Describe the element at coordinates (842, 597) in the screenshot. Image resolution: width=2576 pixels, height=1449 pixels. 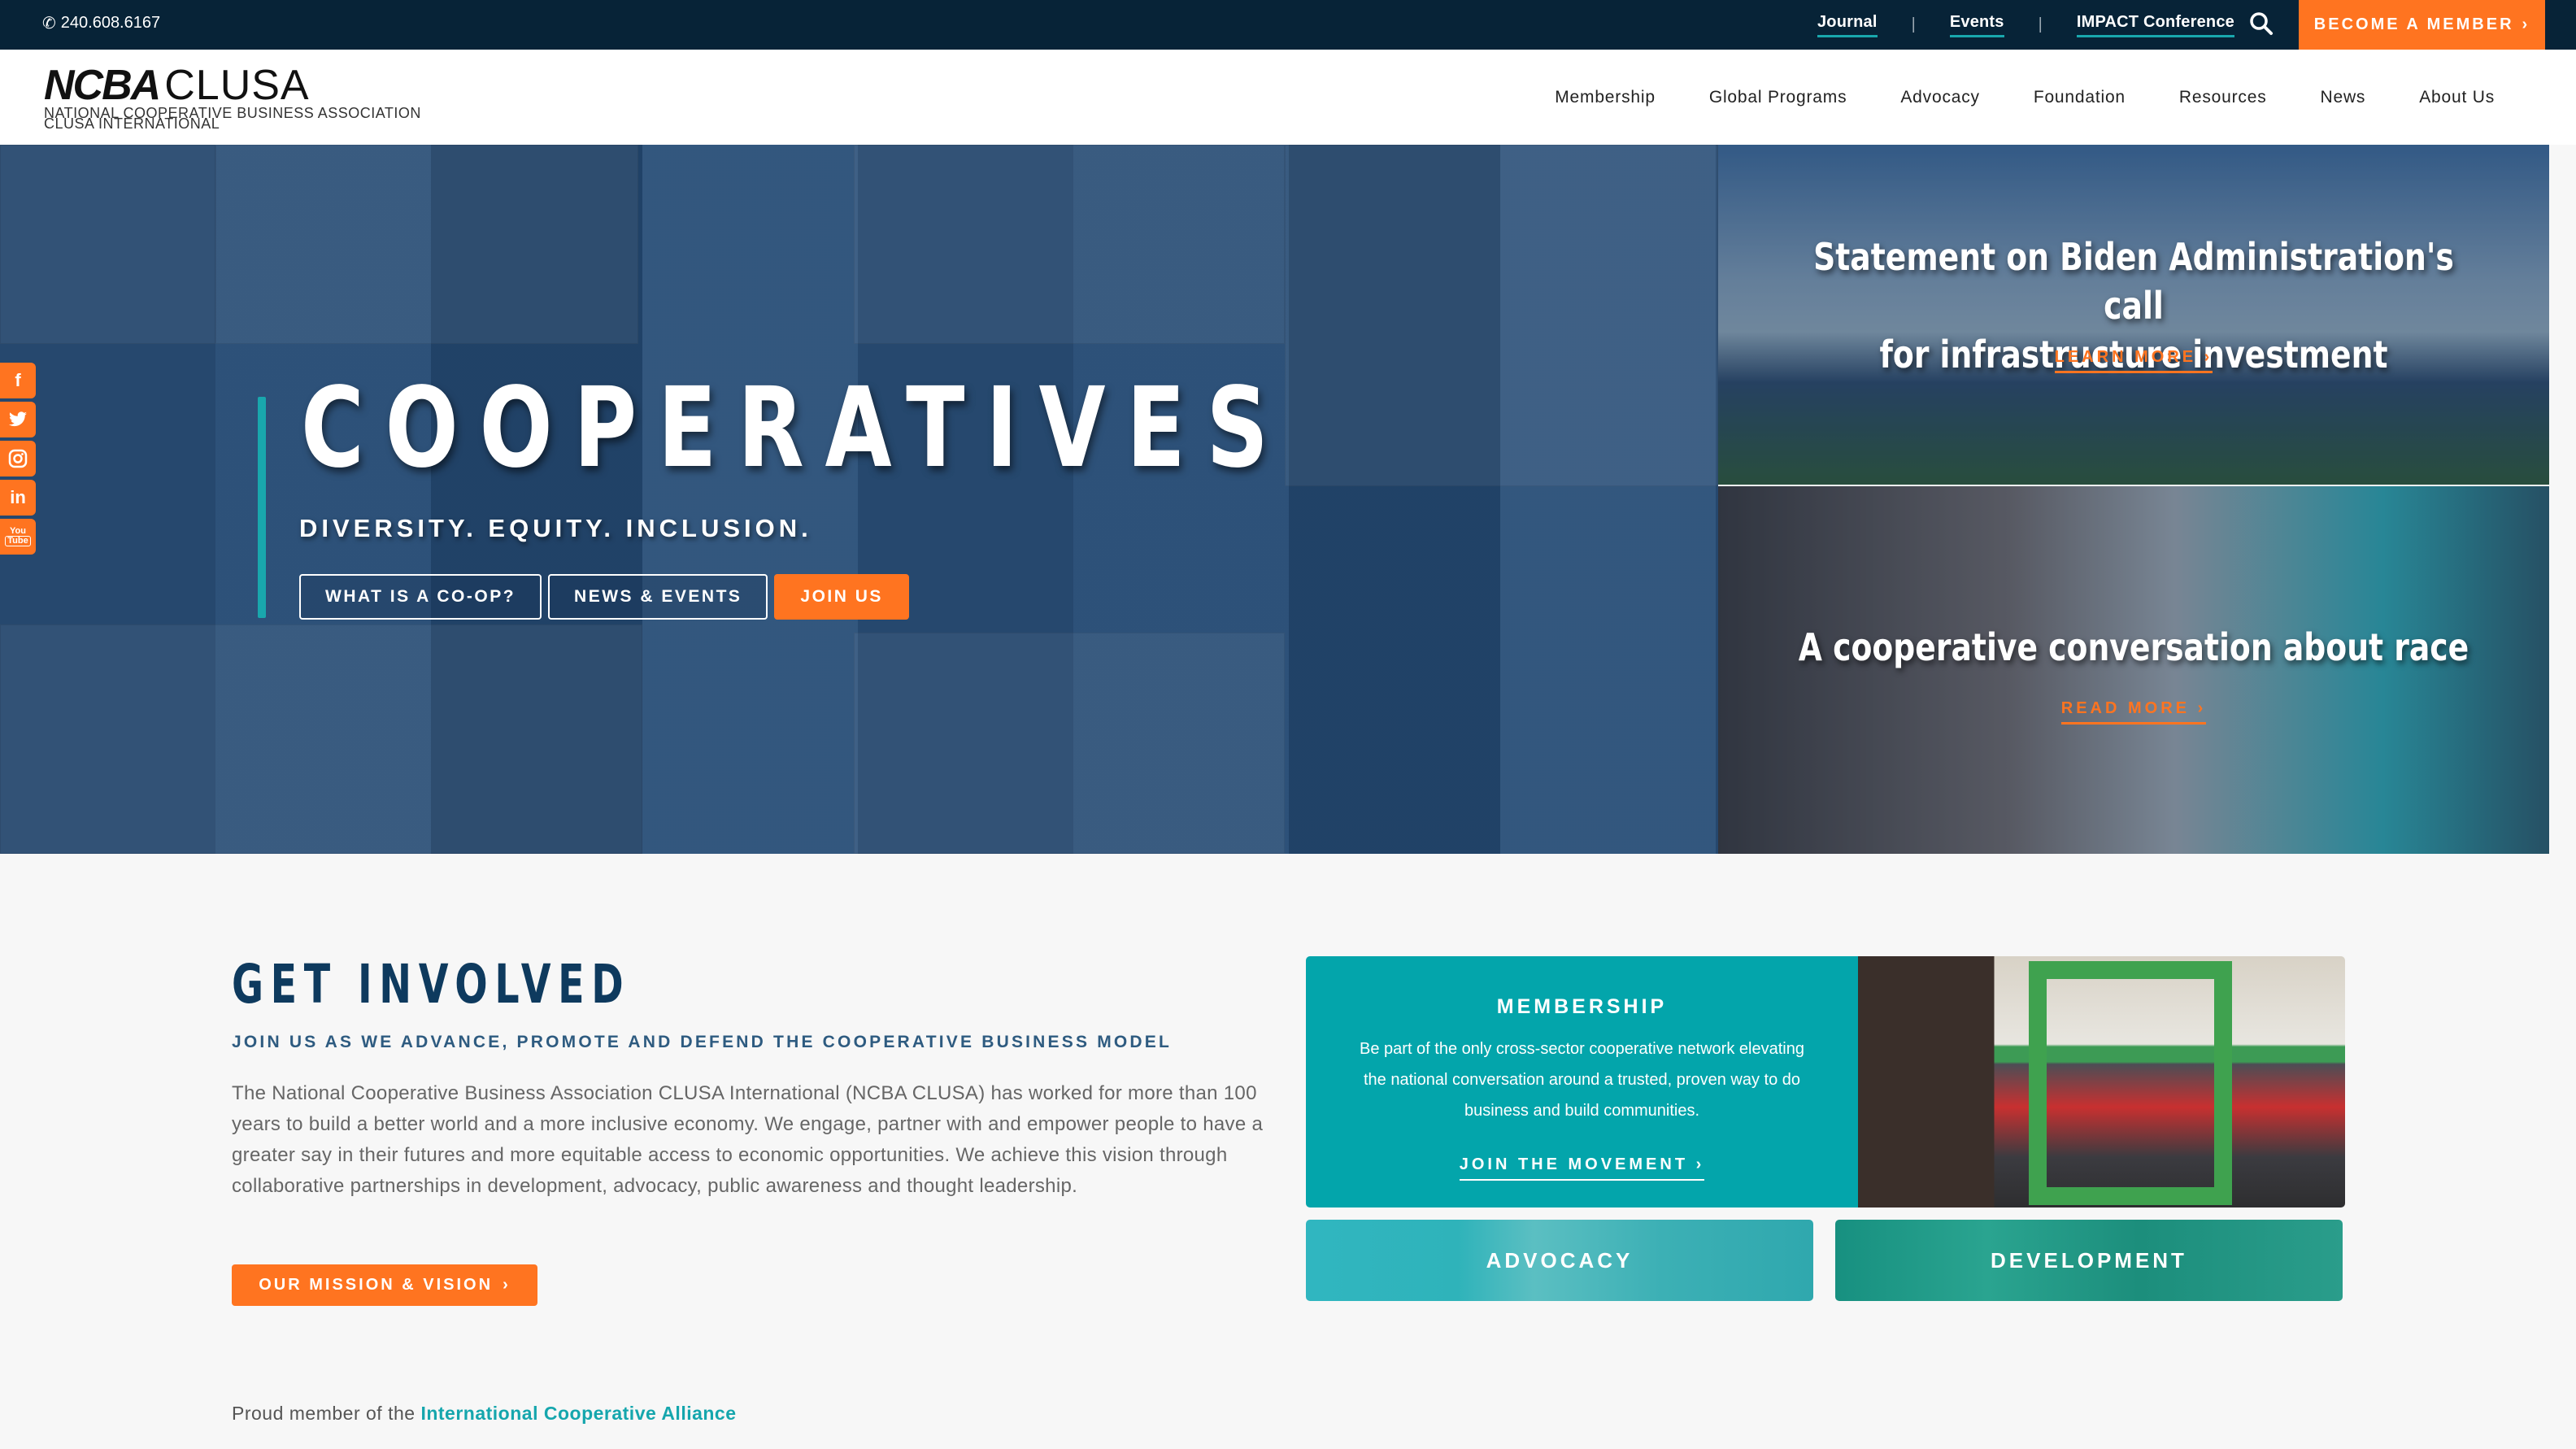
I see `join-us-button: JOIN US` at that location.